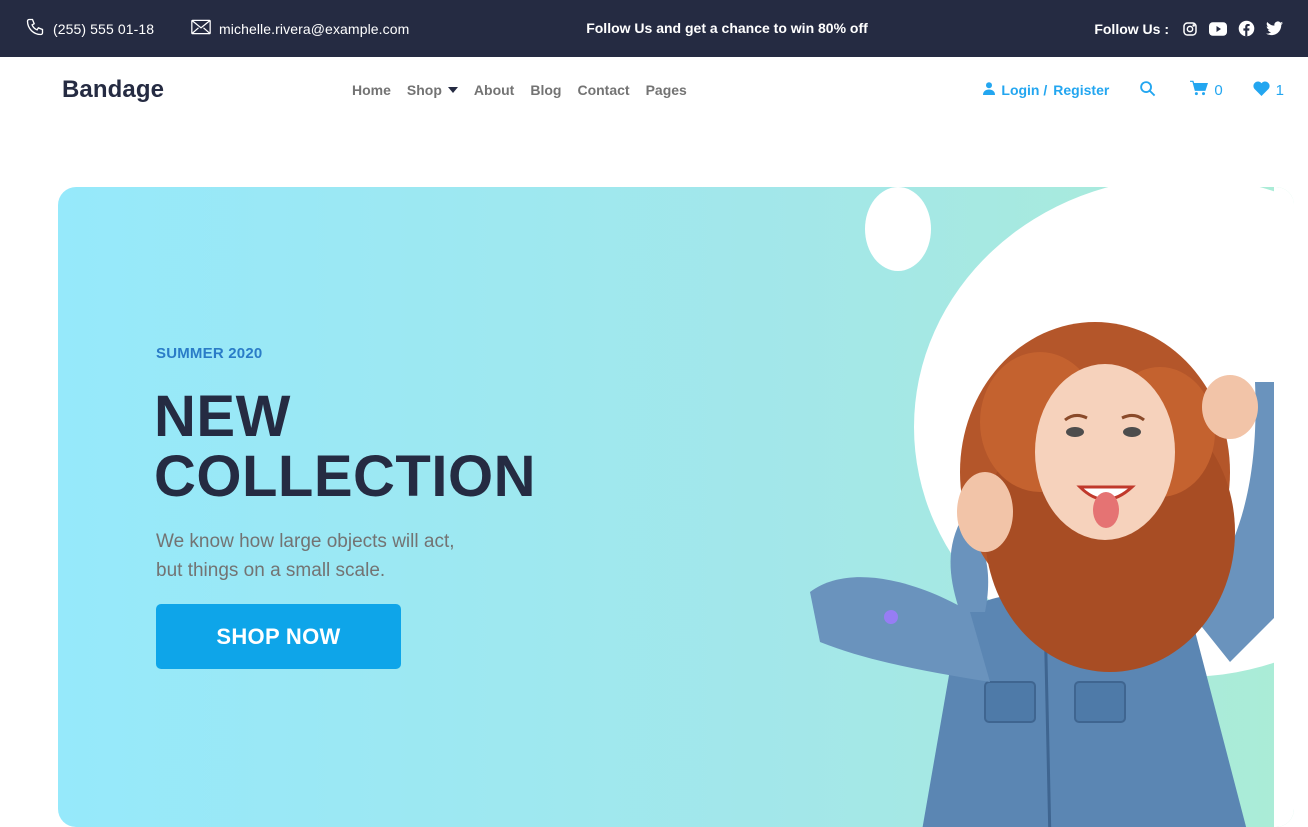 The height and width of the screenshot is (827, 1308). Describe the element at coordinates (891, 617) in the screenshot. I see `decorative-dot` at that location.